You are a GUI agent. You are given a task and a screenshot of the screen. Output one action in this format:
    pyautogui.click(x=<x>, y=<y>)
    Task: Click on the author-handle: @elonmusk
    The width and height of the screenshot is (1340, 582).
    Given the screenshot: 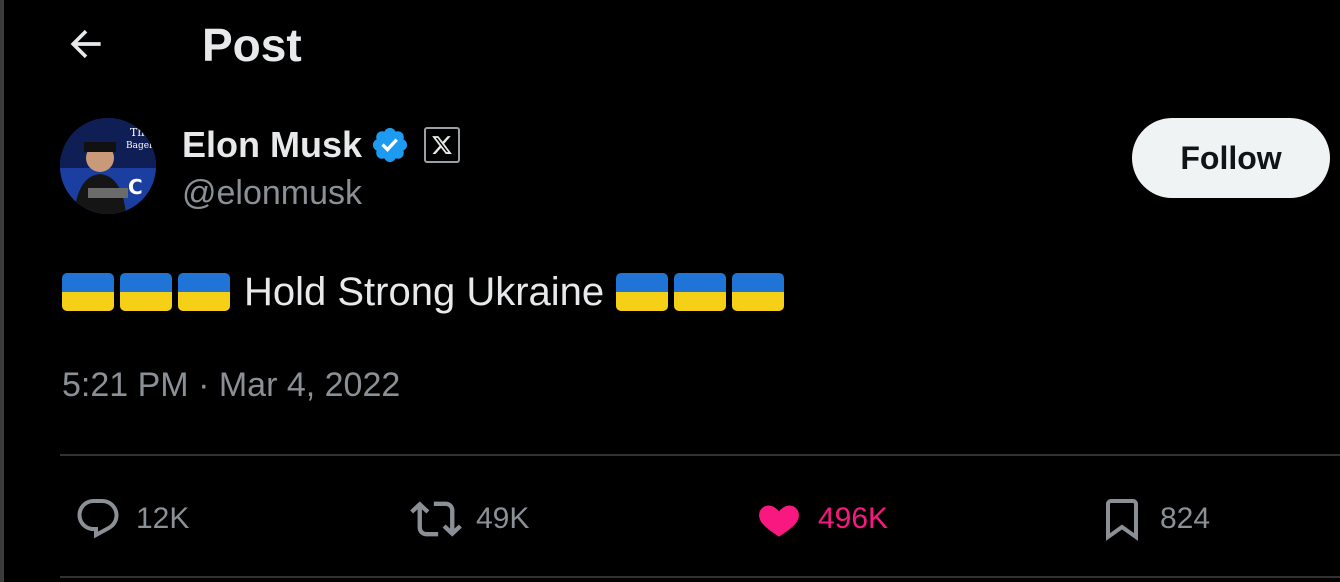 What is the action you would take?
    pyautogui.click(x=272, y=193)
    